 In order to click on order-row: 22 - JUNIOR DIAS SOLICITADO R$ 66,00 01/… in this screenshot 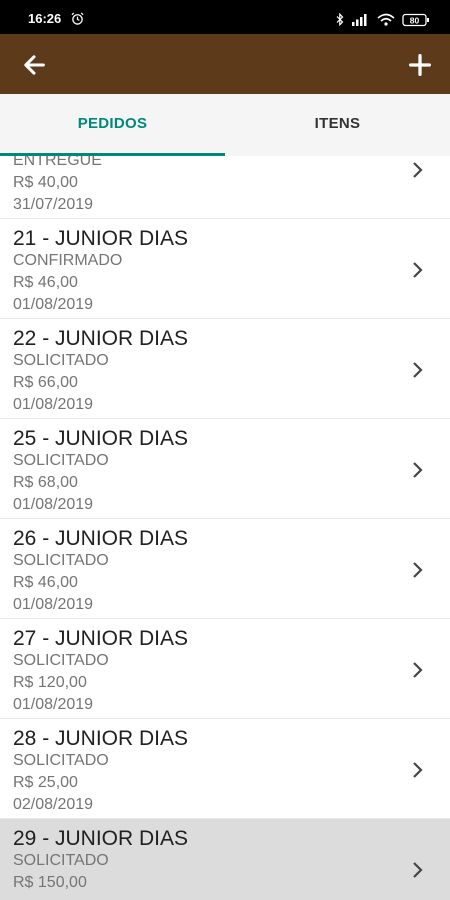, I will do `click(225, 369)`.